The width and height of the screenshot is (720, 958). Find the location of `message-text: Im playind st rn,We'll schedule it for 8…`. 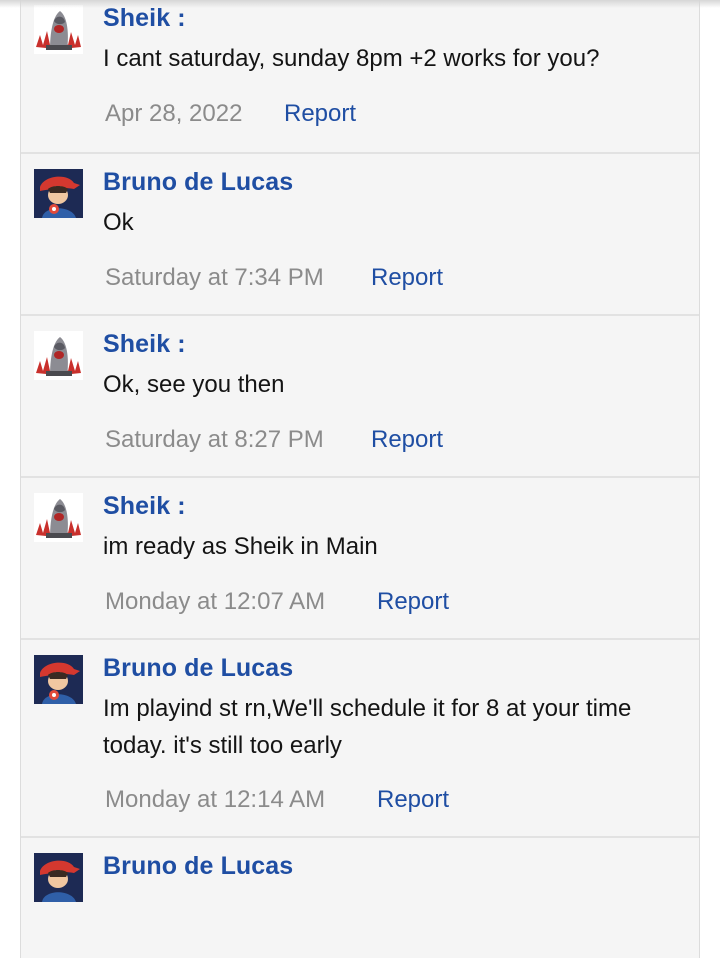

message-text: Im playind st rn,We'll schedule it for 8… is located at coordinates (367, 727).